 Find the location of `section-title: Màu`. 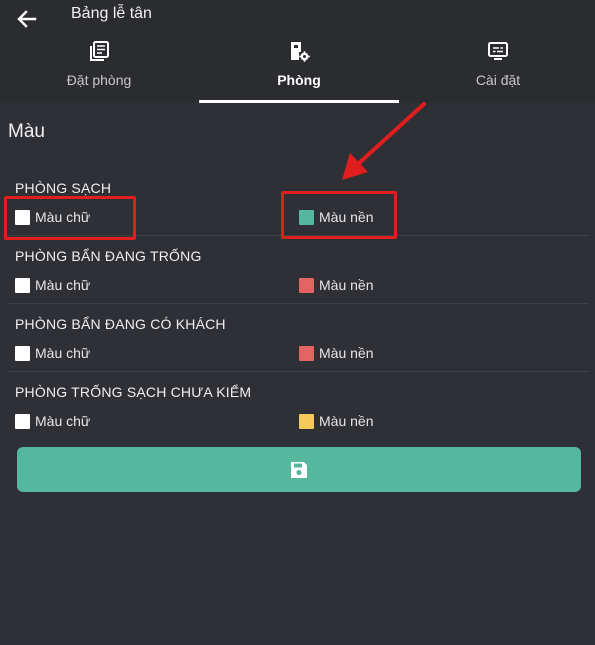

section-title: Màu is located at coordinates (26, 131).